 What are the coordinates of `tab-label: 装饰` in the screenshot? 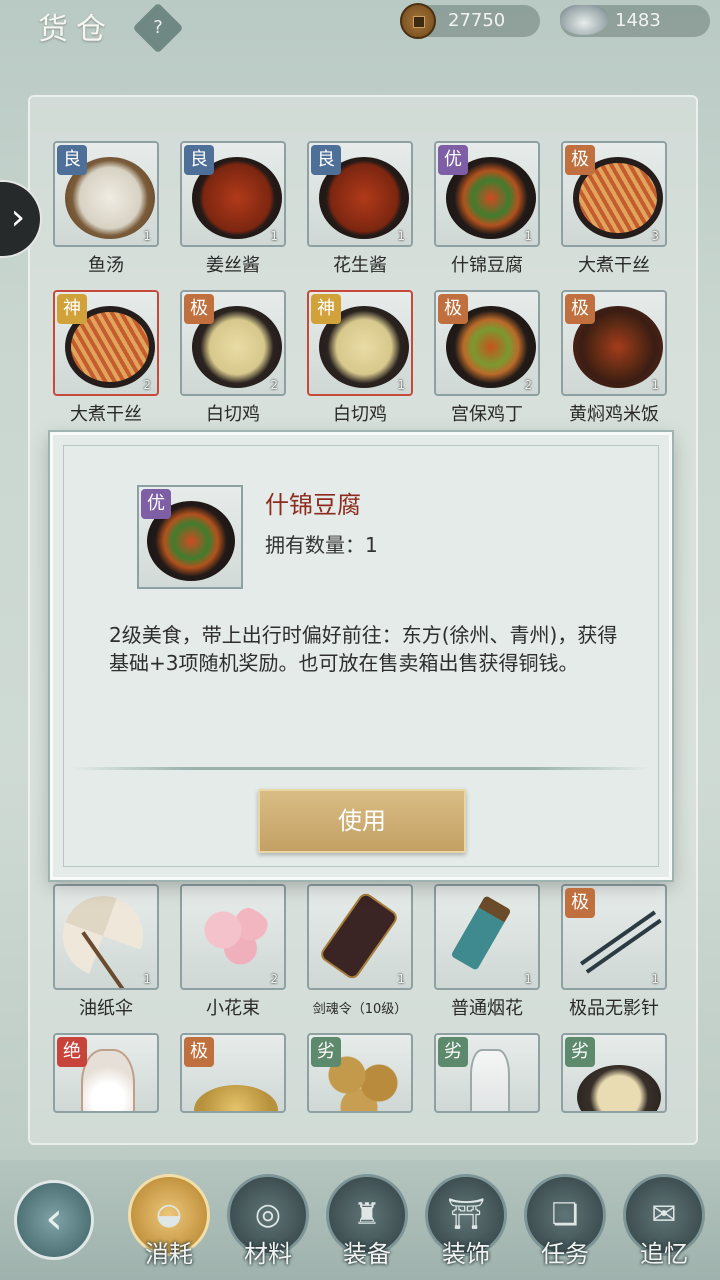 It's located at (466, 1254).